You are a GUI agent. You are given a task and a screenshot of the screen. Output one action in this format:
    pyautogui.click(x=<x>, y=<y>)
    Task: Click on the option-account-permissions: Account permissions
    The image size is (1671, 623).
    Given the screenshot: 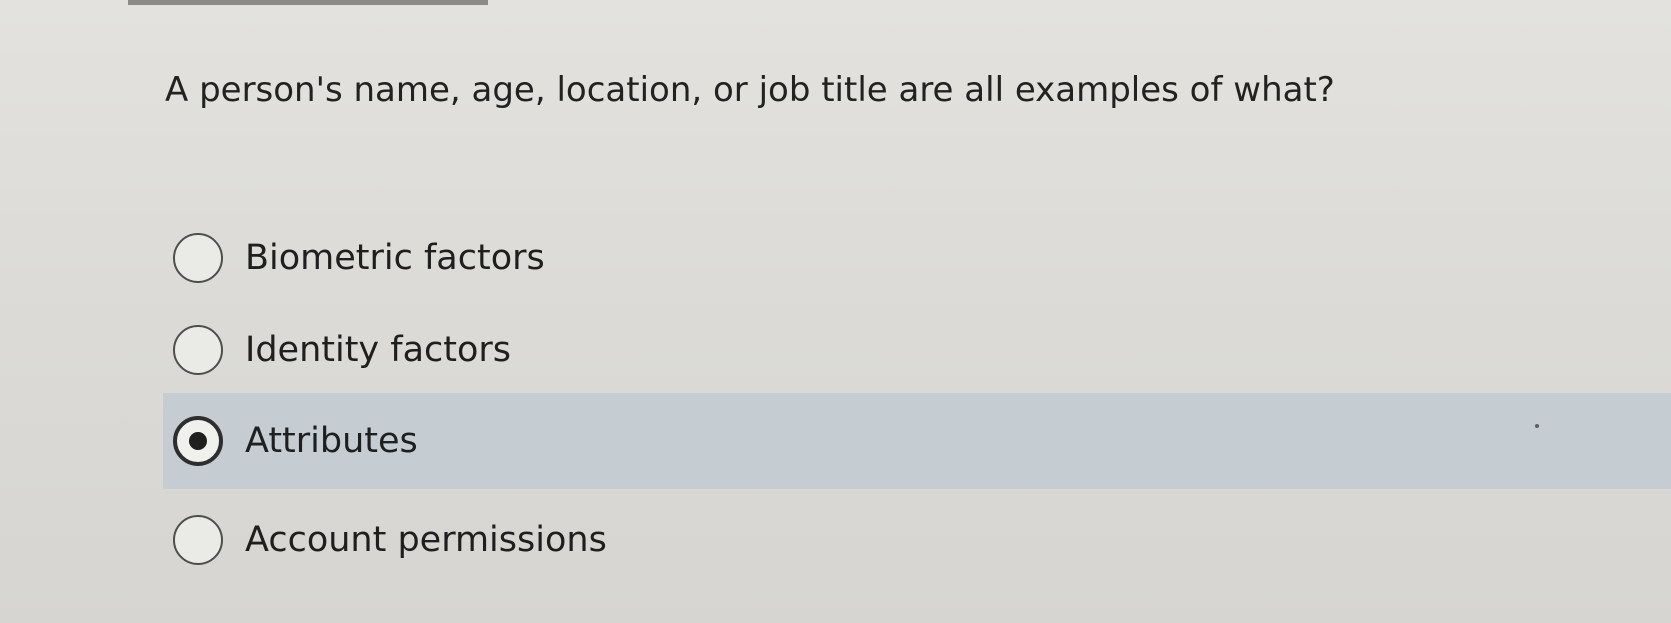 What is the action you would take?
    pyautogui.click(x=865, y=540)
    